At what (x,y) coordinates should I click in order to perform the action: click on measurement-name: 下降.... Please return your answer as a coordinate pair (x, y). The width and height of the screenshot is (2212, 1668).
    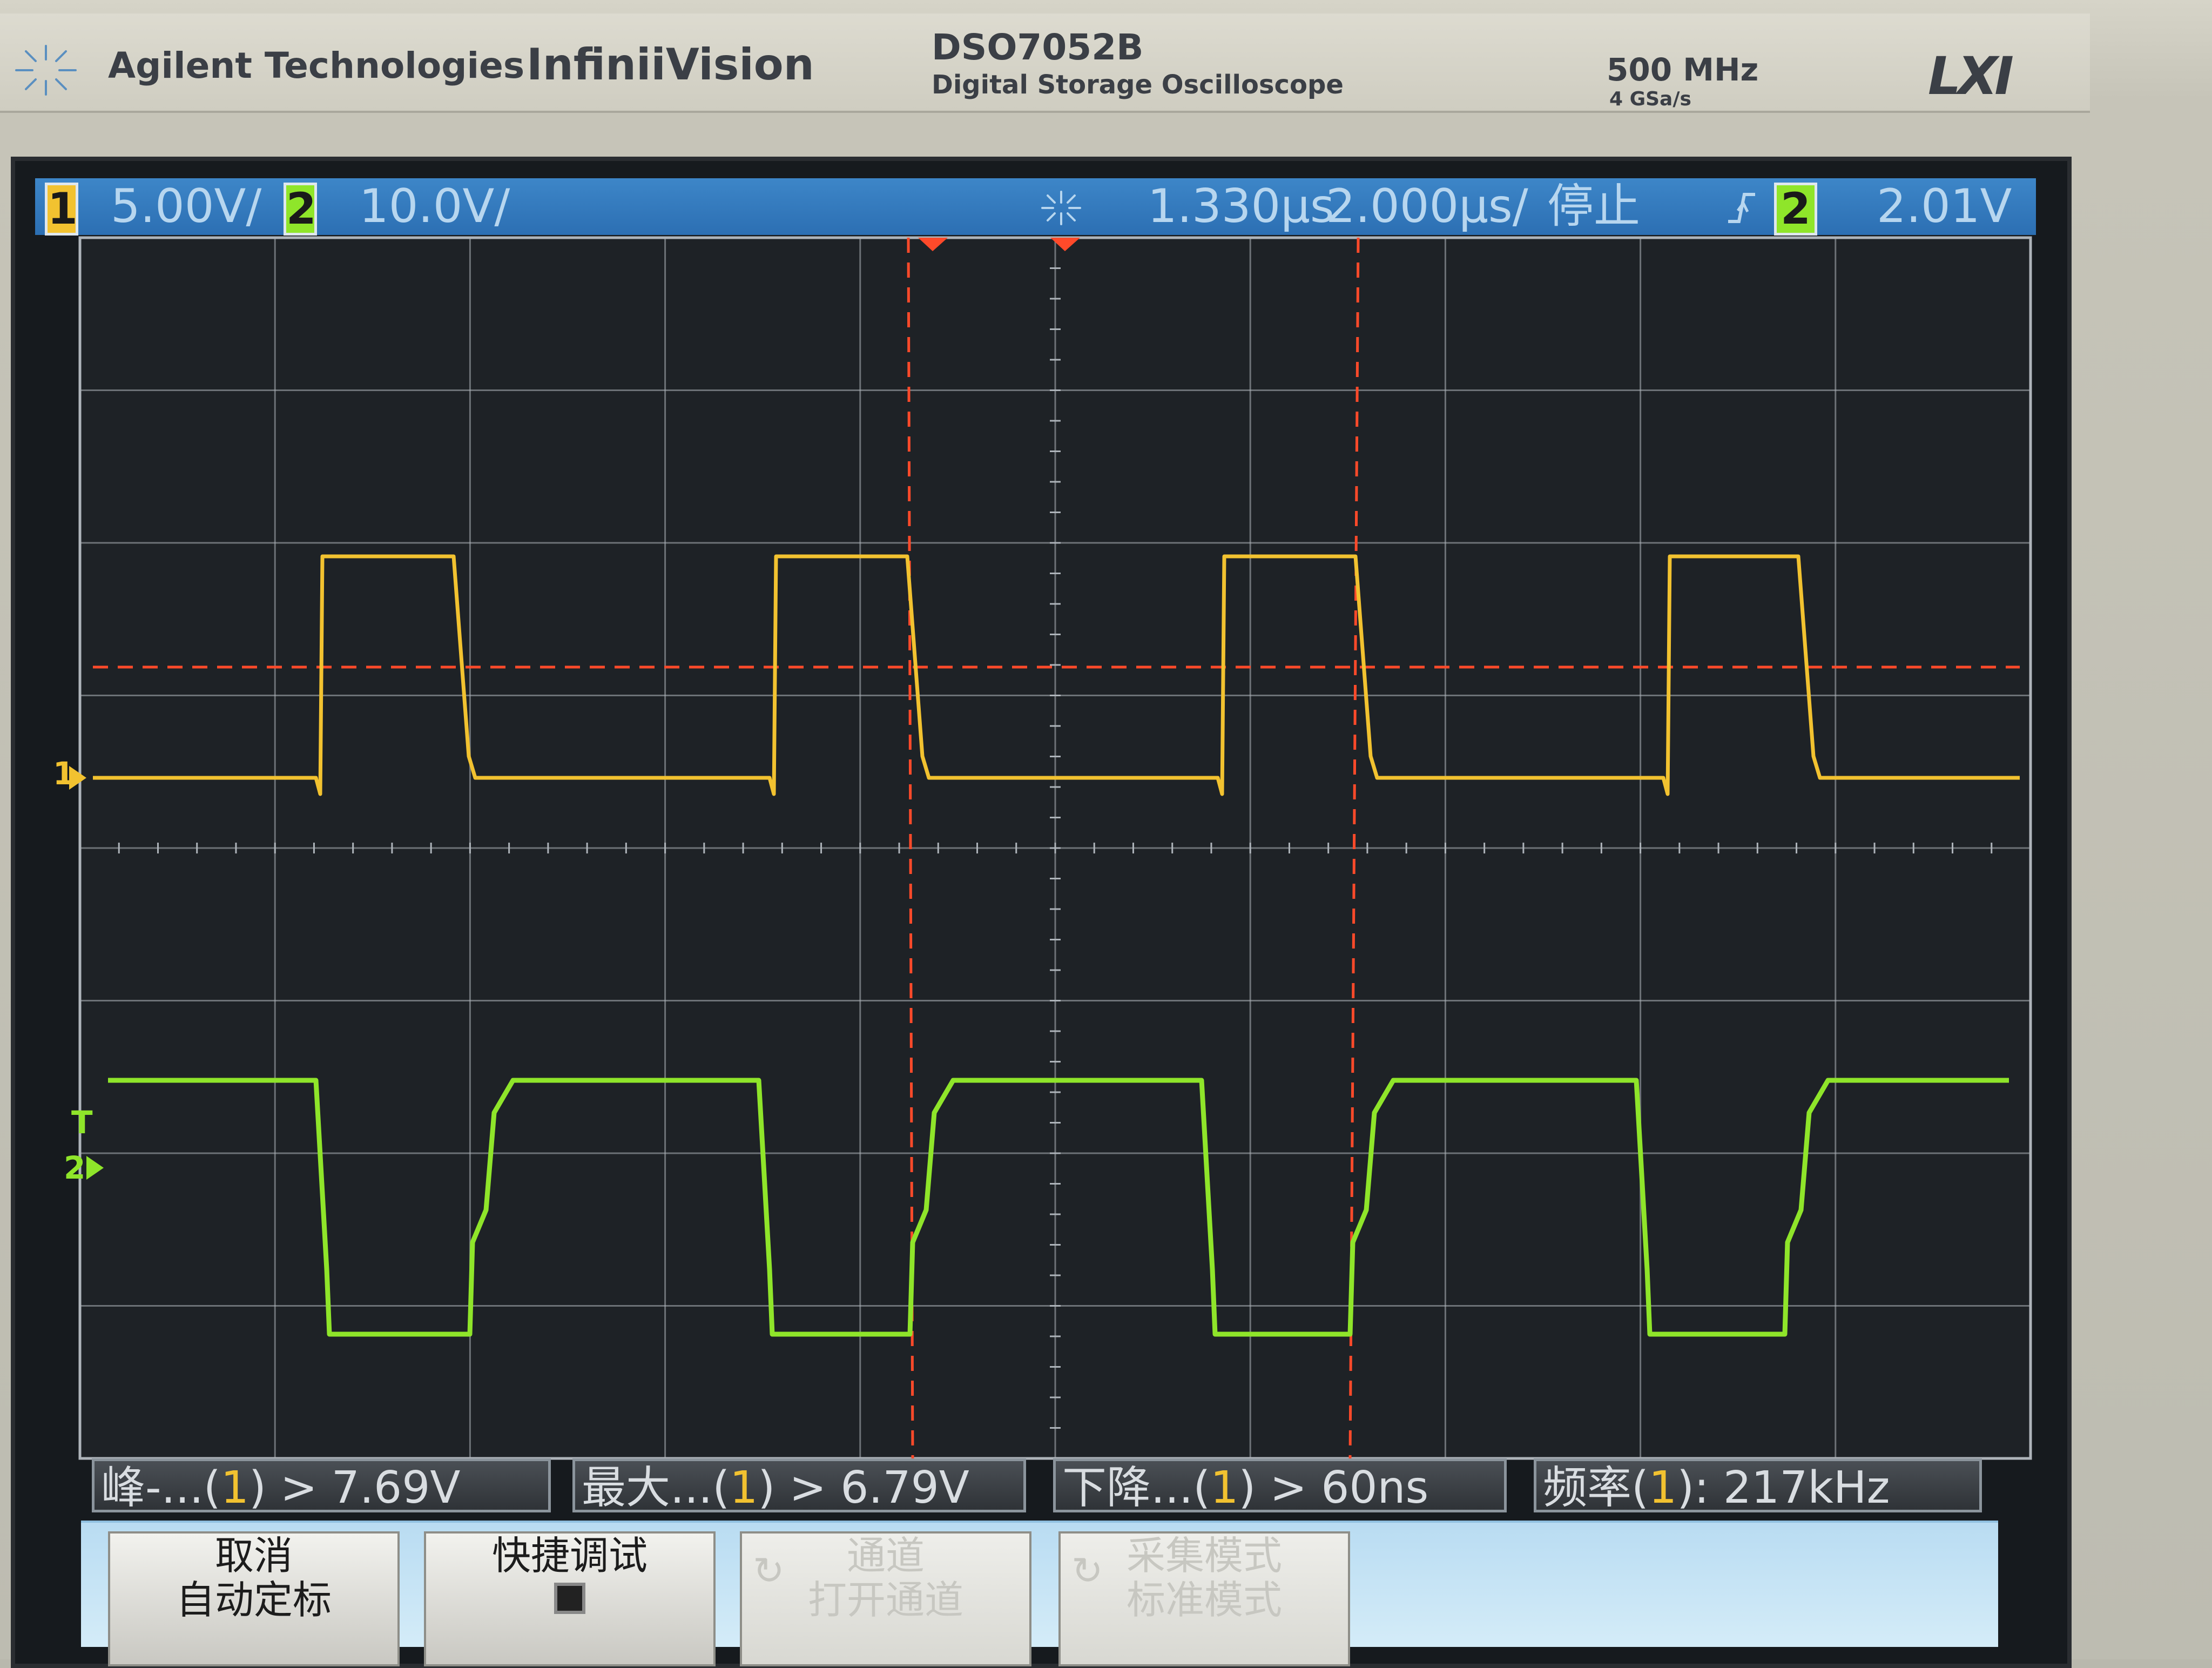
    Looking at the image, I should click on (1127, 1487).